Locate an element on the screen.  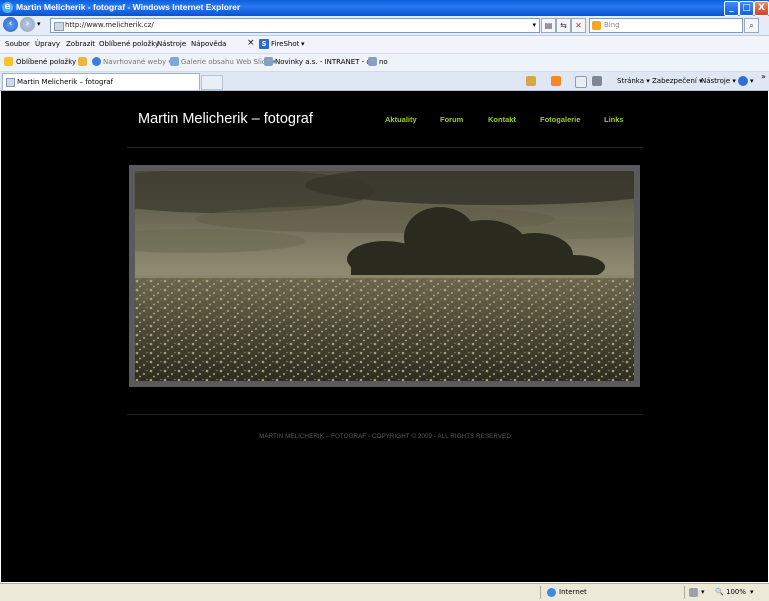
toolbar-close-icon: × is located at coordinates (251, 43).